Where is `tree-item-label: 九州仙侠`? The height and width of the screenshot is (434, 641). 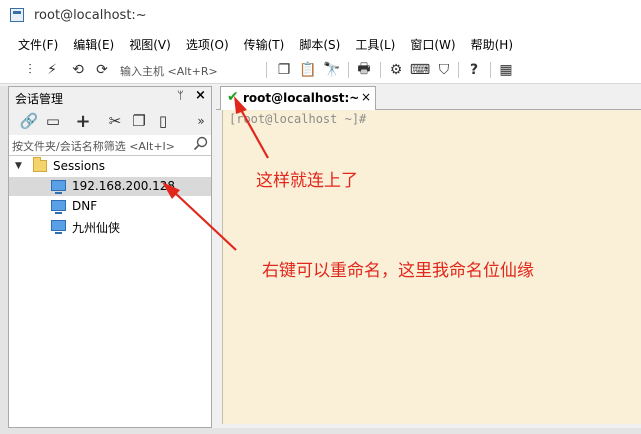 tree-item-label: 九州仙侠 is located at coordinates (96, 228).